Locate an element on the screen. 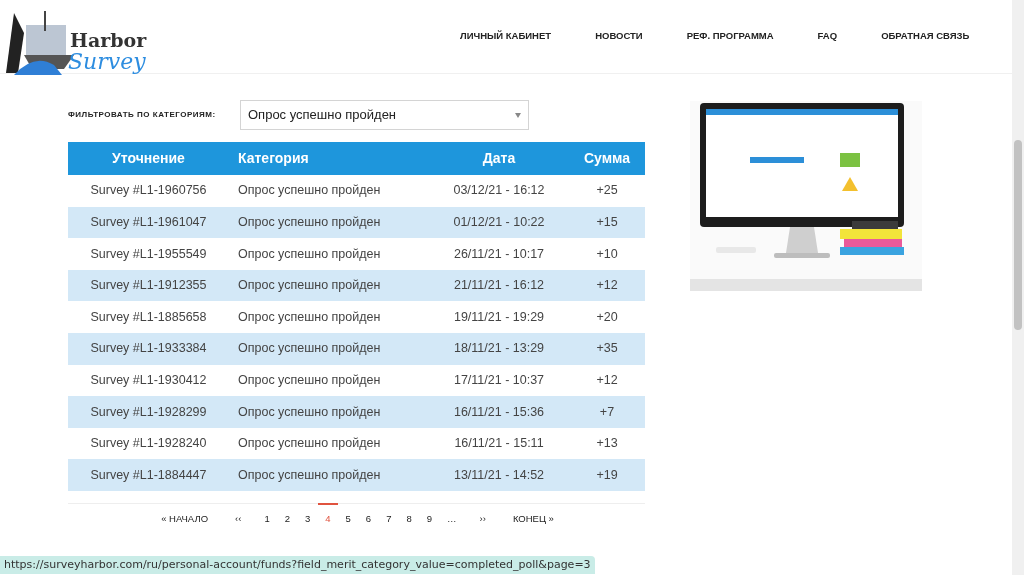 The width and height of the screenshot is (1024, 575). page-link: 3 is located at coordinates (307, 514).